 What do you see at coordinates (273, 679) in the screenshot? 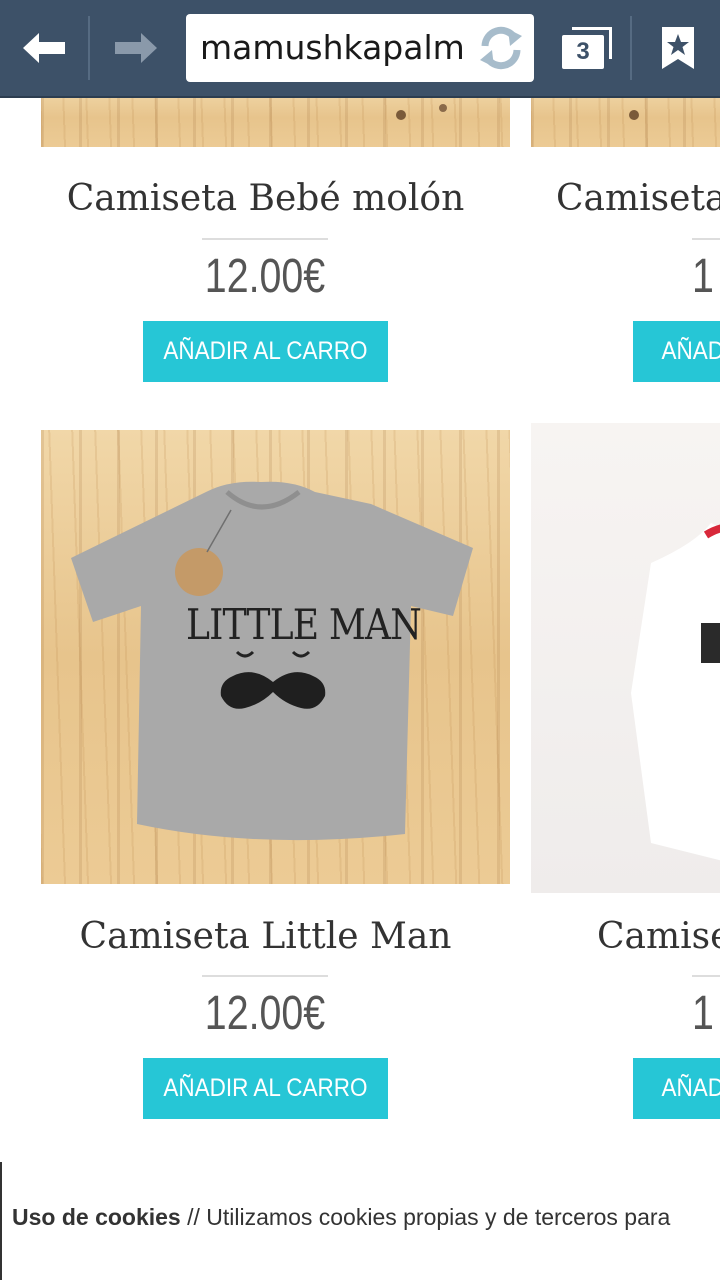
I see `mustache-icon` at bounding box center [273, 679].